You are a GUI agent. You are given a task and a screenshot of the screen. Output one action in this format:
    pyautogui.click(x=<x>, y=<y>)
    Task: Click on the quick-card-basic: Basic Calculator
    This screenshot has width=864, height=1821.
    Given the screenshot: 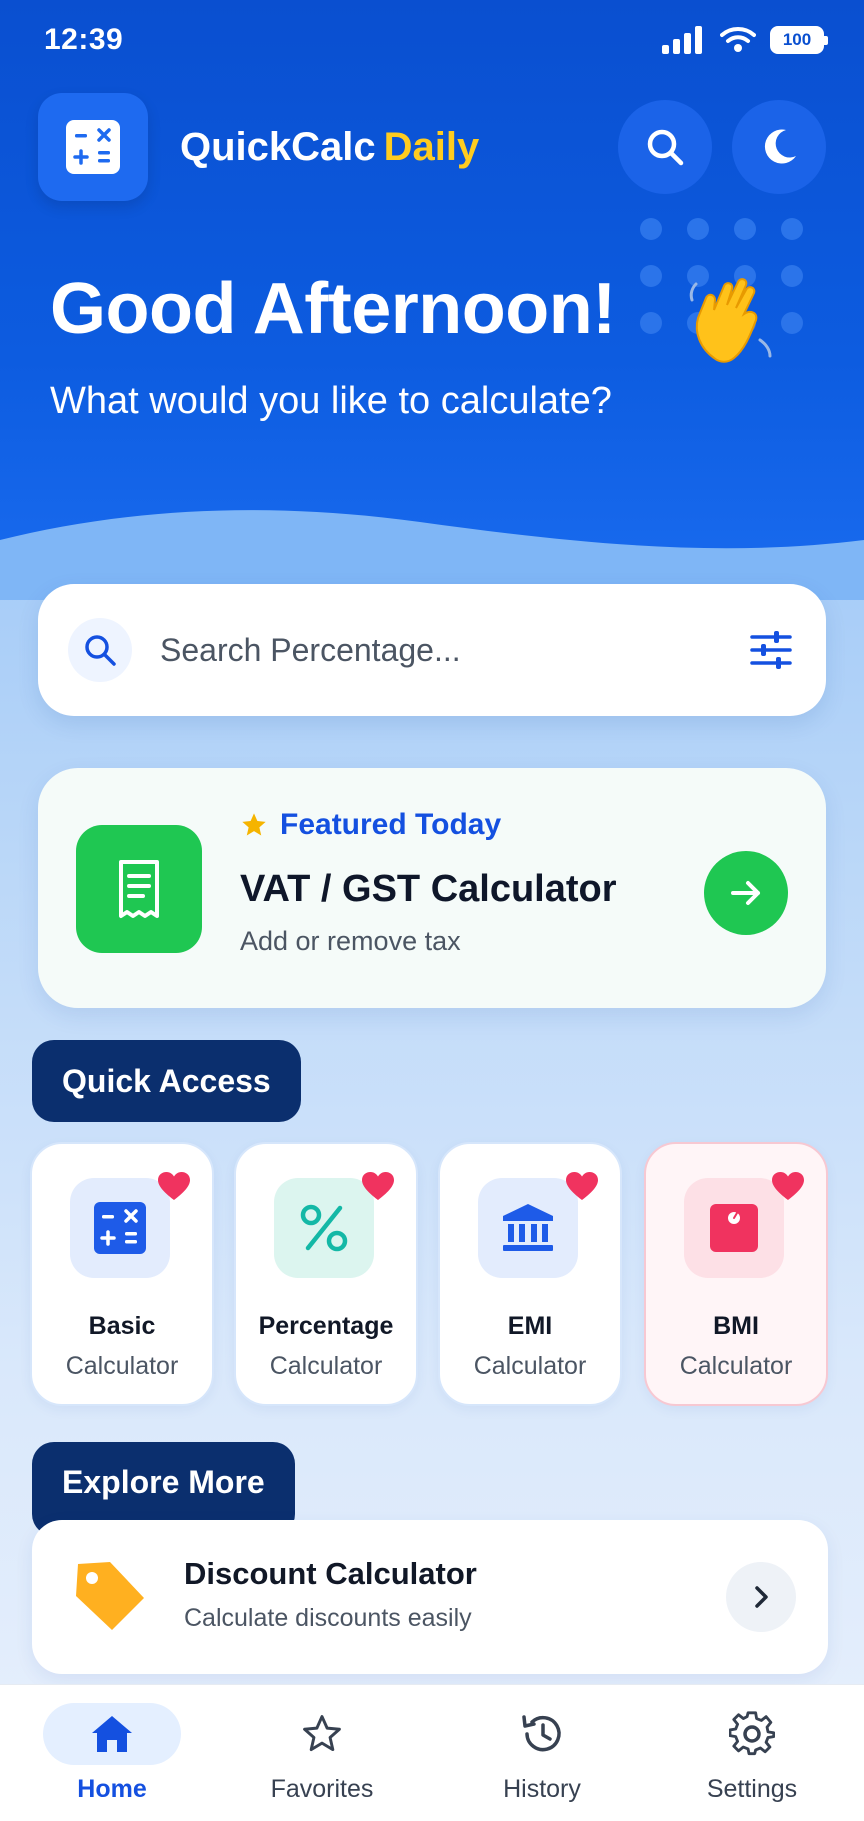 What is the action you would take?
    pyautogui.click(x=122, y=1274)
    